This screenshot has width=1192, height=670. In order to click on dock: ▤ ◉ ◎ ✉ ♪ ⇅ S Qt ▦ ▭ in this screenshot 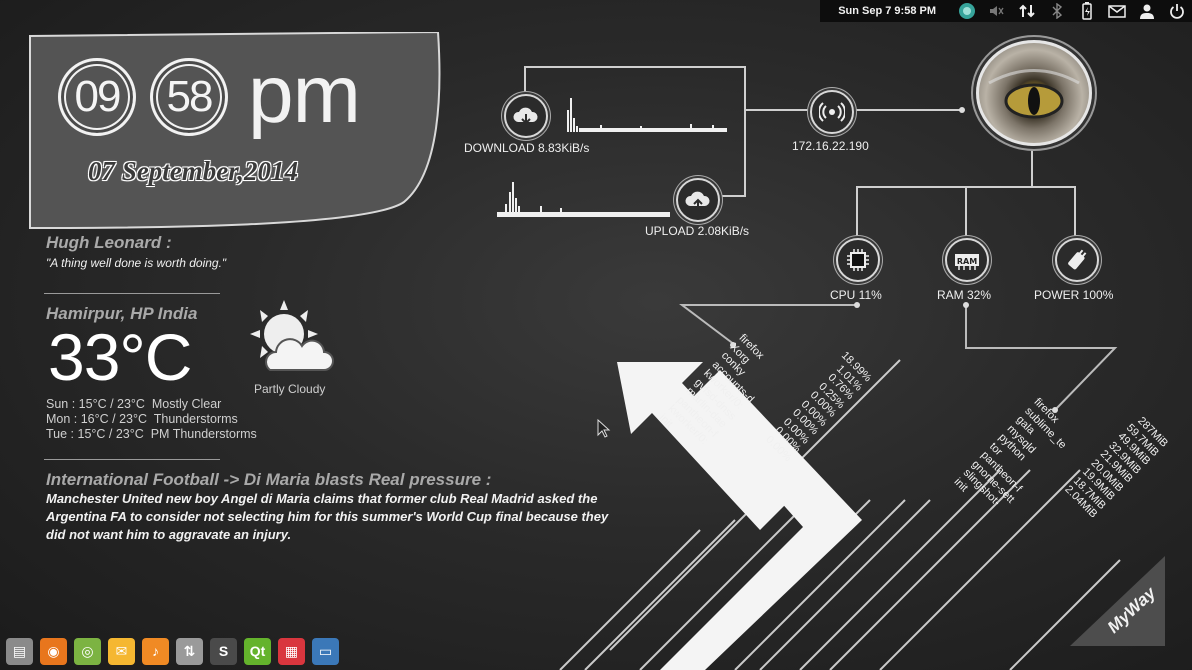, I will do `click(193, 651)`.